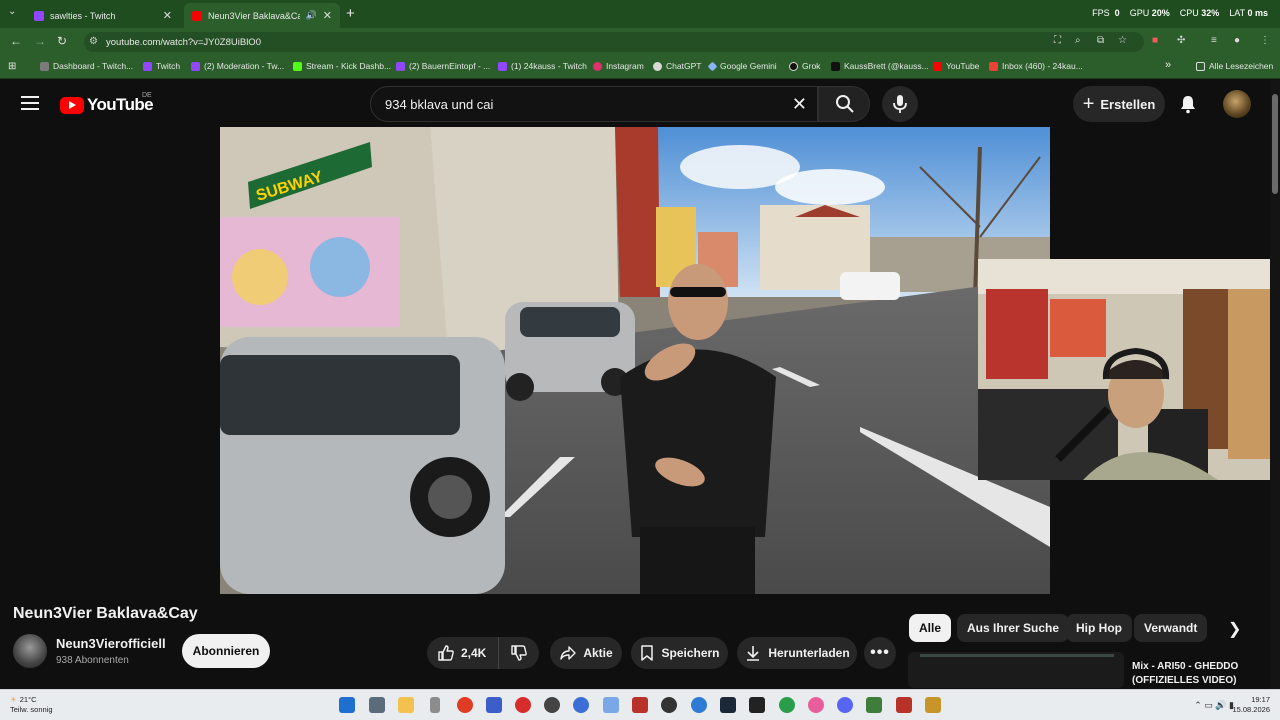 Image resolution: width=1280 pixels, height=720 pixels. Describe the element at coordinates (1234, 66) in the screenshot. I see `all-bookmarks-folder: Alle Lesezeichen` at that location.